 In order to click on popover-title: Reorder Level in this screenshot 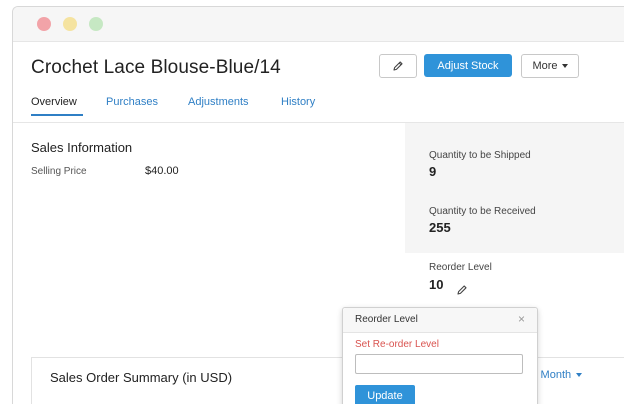, I will do `click(386, 319)`.